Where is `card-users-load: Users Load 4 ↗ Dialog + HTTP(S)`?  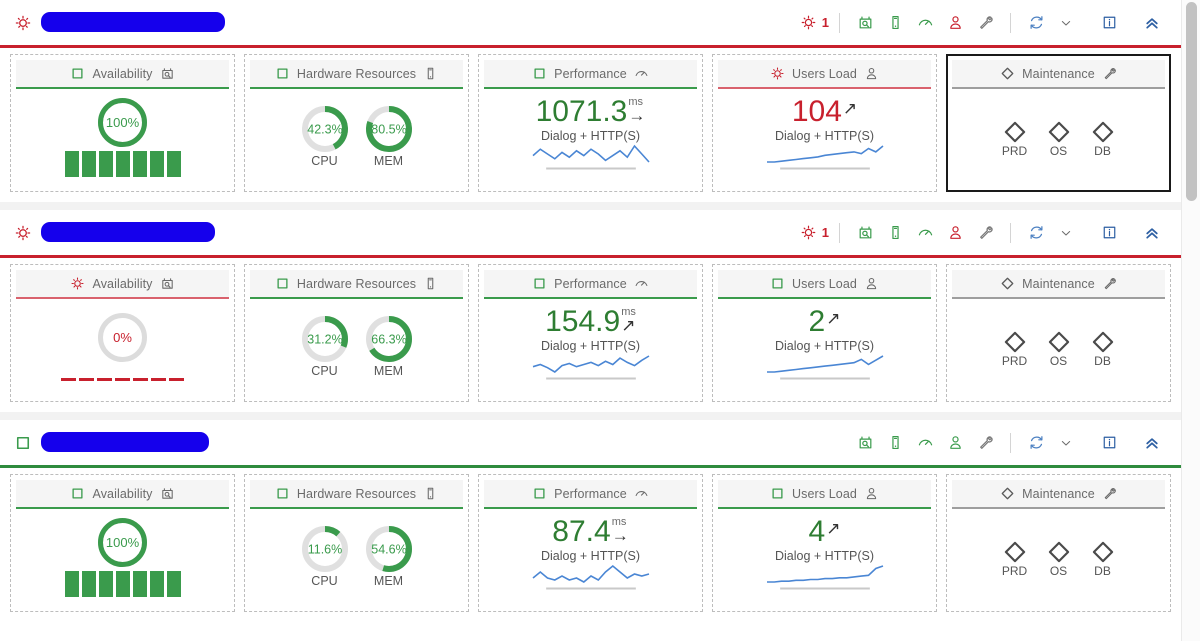
card-users-load: Users Load 4 ↗ Dialog + HTTP(S) is located at coordinates (824, 543).